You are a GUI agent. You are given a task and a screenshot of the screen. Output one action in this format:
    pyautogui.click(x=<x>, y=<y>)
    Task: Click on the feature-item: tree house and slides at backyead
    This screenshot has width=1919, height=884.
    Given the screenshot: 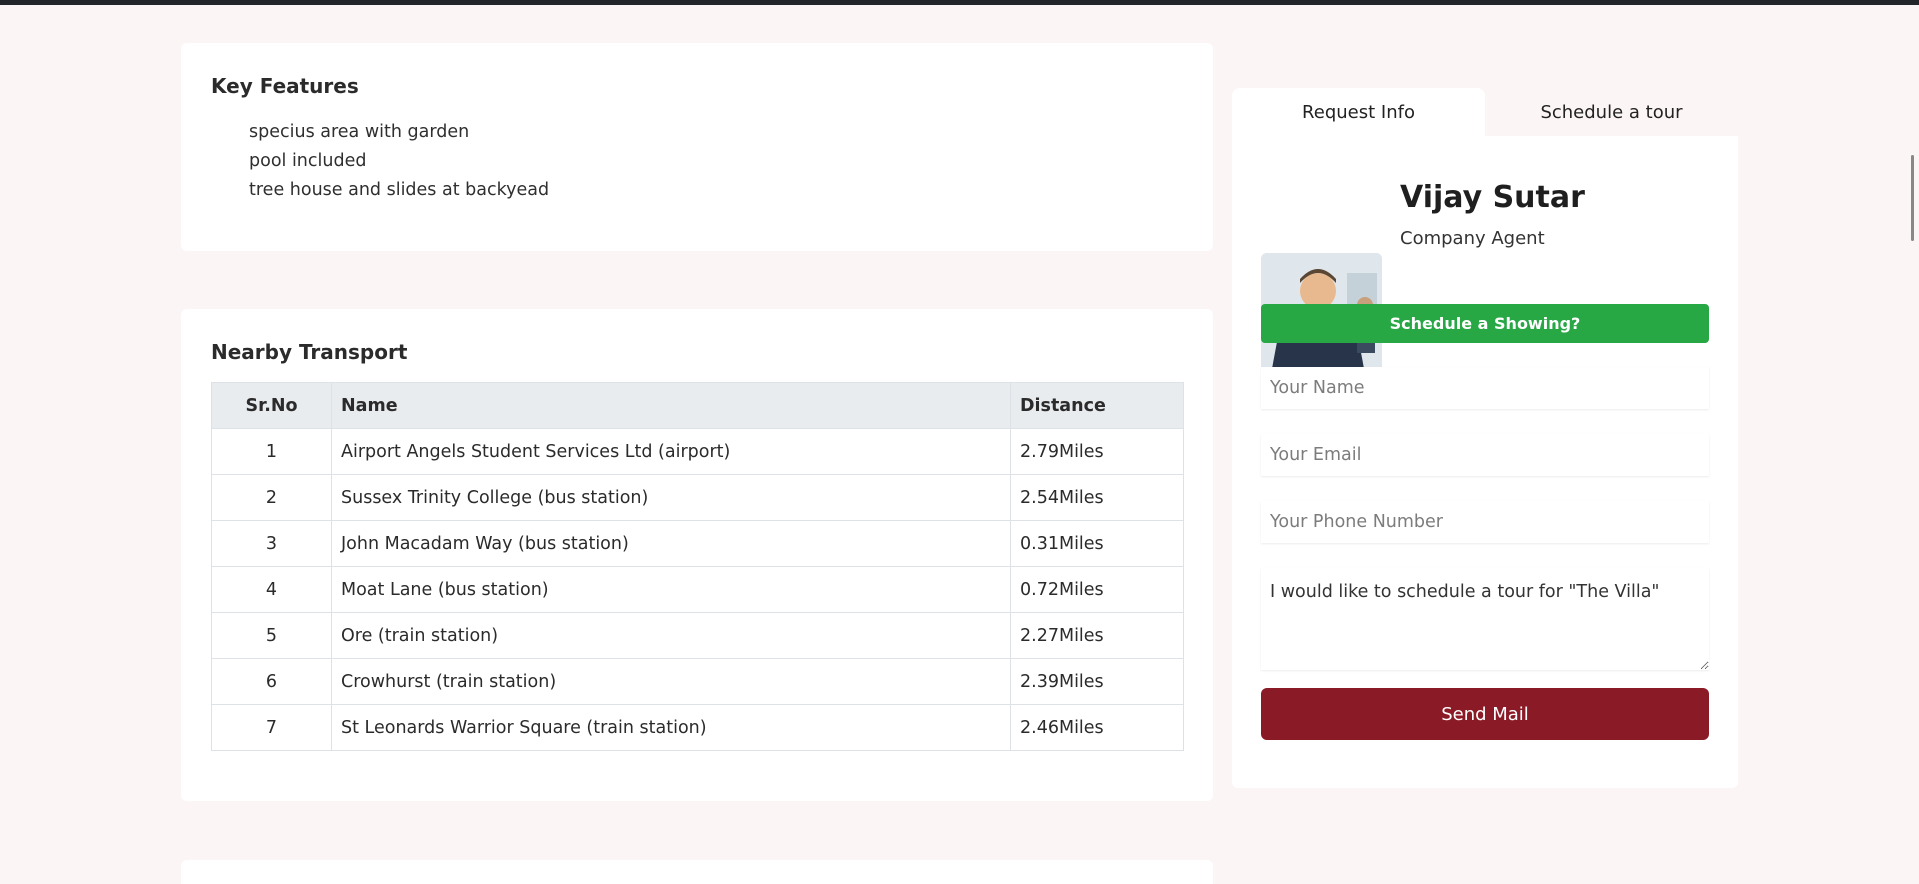 What is the action you would take?
    pyautogui.click(x=399, y=190)
    